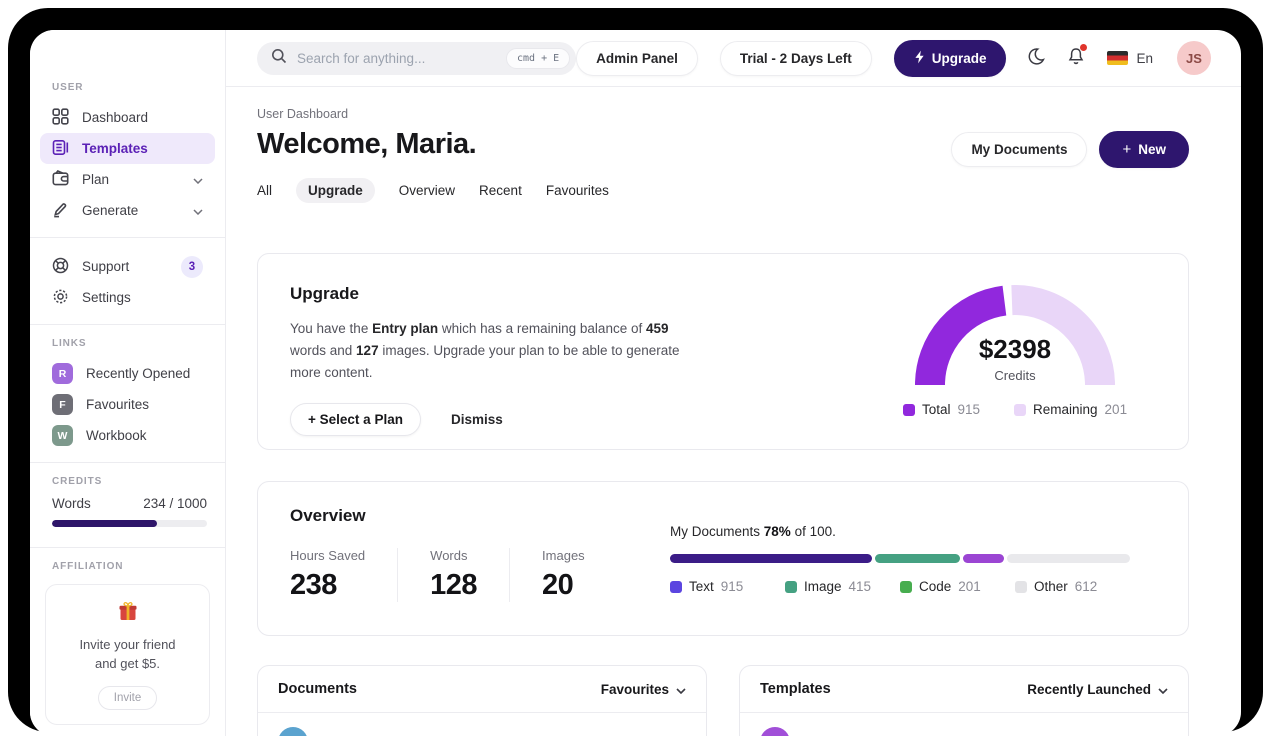  Describe the element at coordinates (1132, 736) in the screenshot. I see `template-location: in Workbook` at that location.